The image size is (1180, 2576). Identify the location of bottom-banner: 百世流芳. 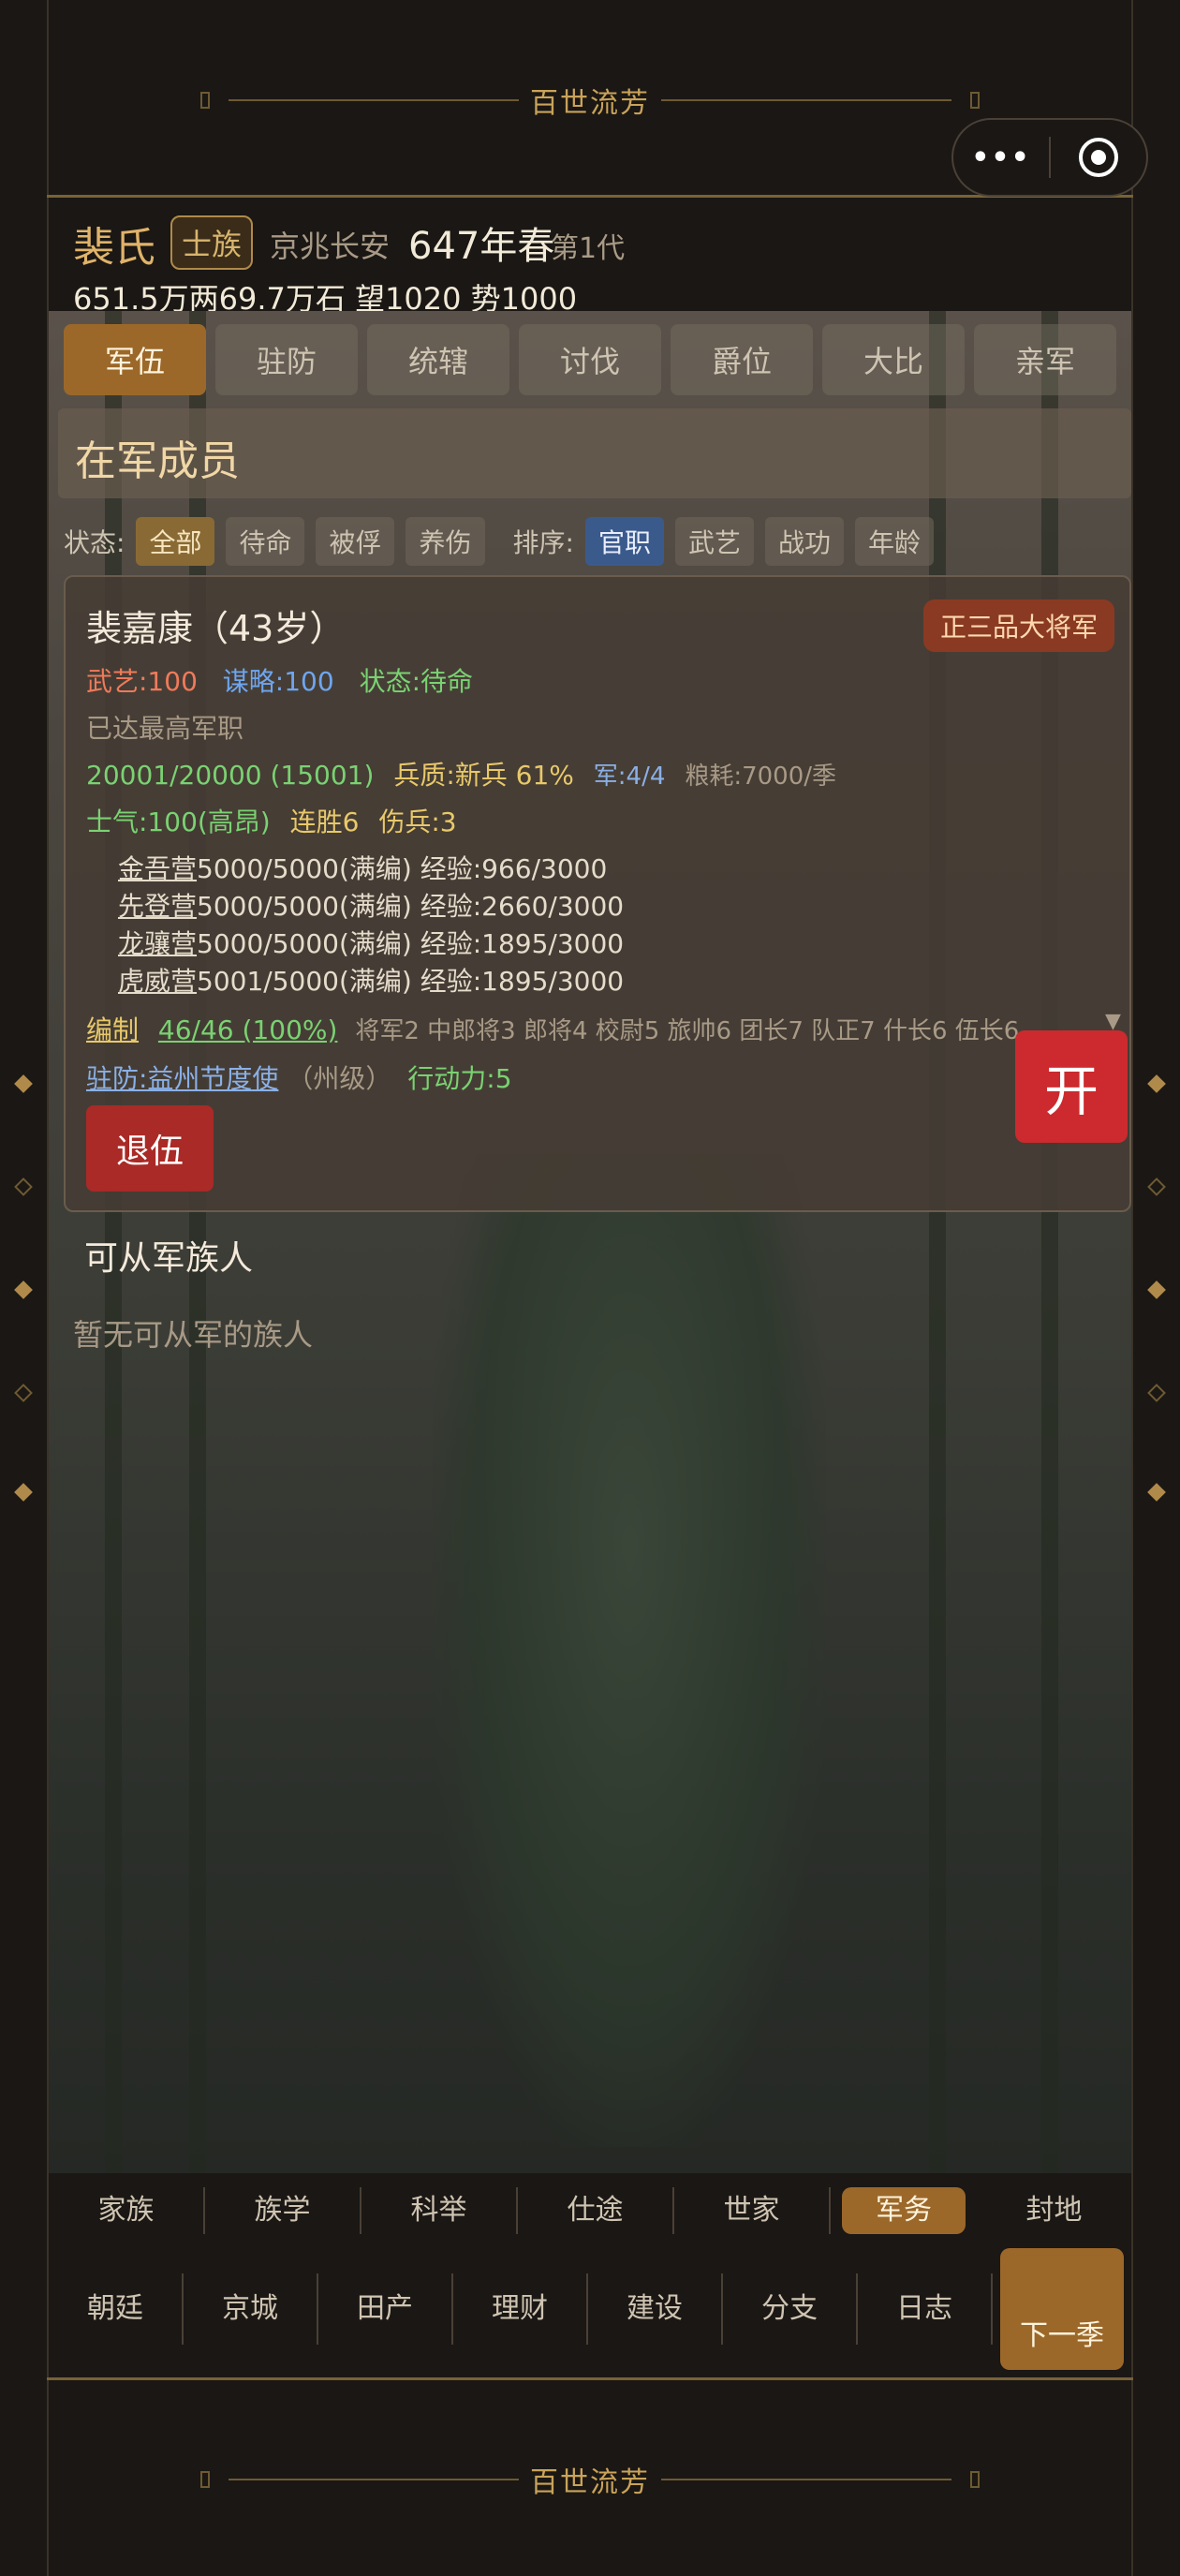
(590, 2479).